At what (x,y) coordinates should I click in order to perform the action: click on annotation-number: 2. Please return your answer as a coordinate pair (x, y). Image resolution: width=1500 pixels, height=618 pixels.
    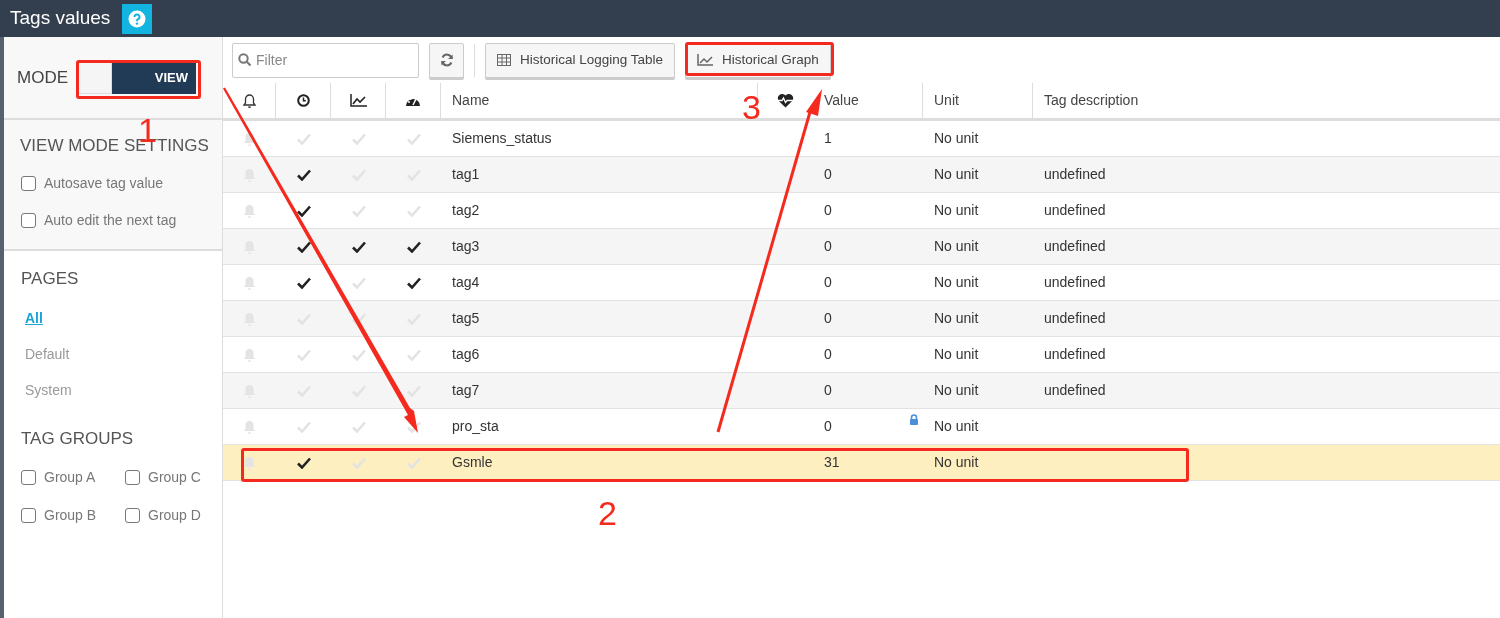
    Looking at the image, I should click on (607, 513).